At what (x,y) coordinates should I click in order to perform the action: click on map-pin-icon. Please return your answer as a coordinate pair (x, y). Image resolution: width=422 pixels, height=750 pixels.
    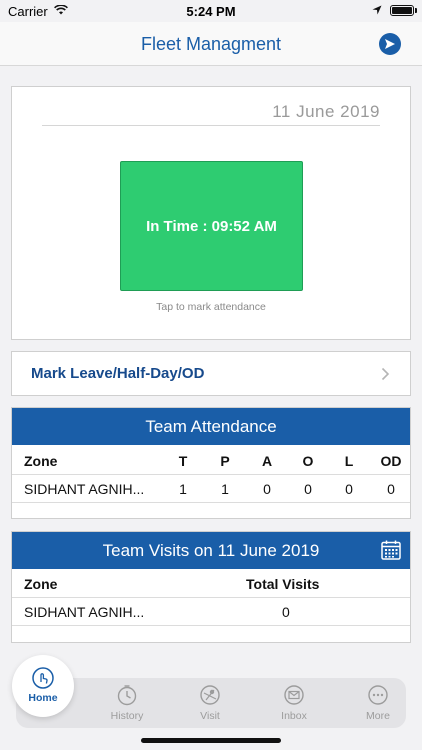
    Looking at the image, I should click on (210, 695).